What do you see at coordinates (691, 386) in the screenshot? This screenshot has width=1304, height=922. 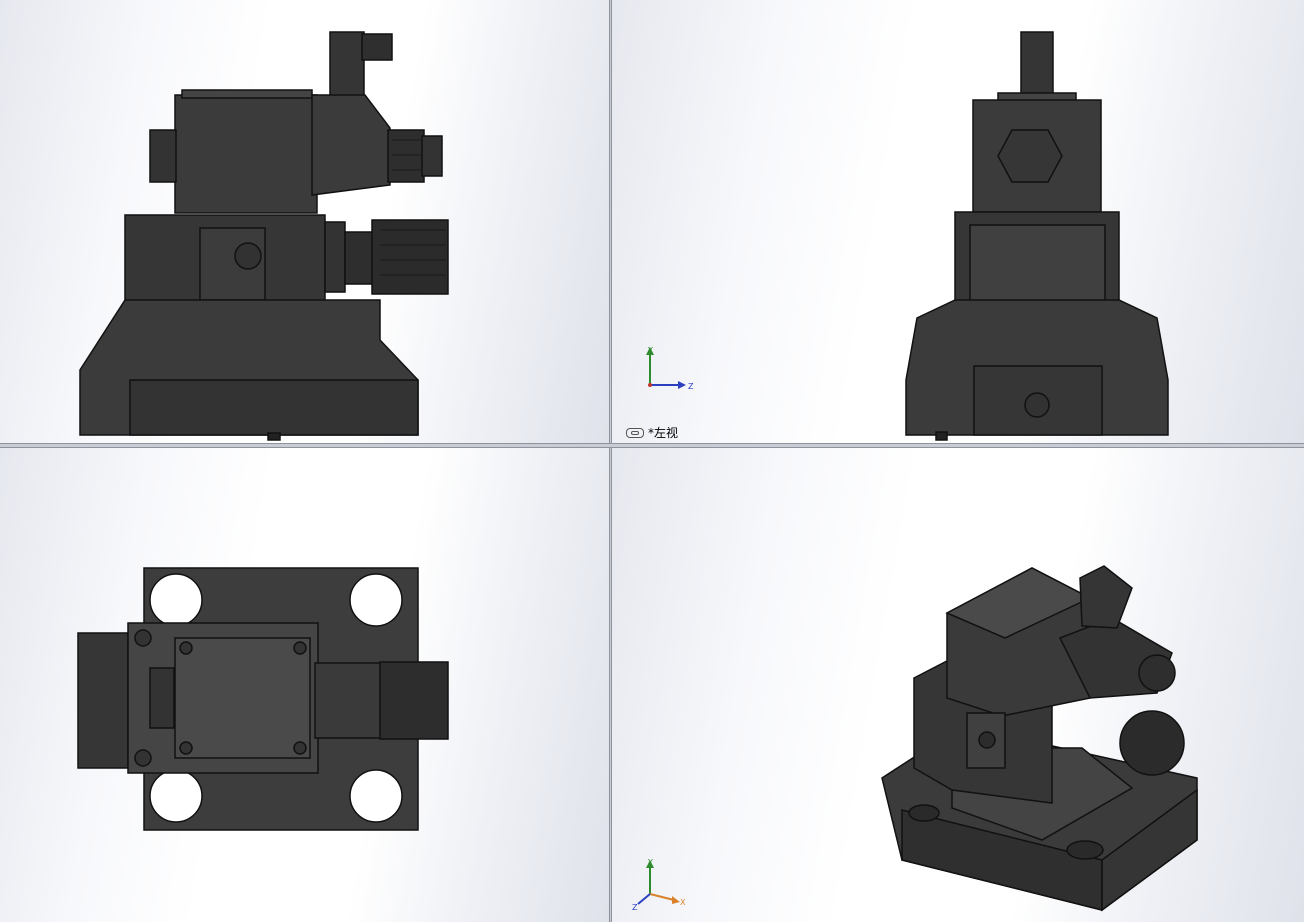 I see `triad-z-label: Z` at bounding box center [691, 386].